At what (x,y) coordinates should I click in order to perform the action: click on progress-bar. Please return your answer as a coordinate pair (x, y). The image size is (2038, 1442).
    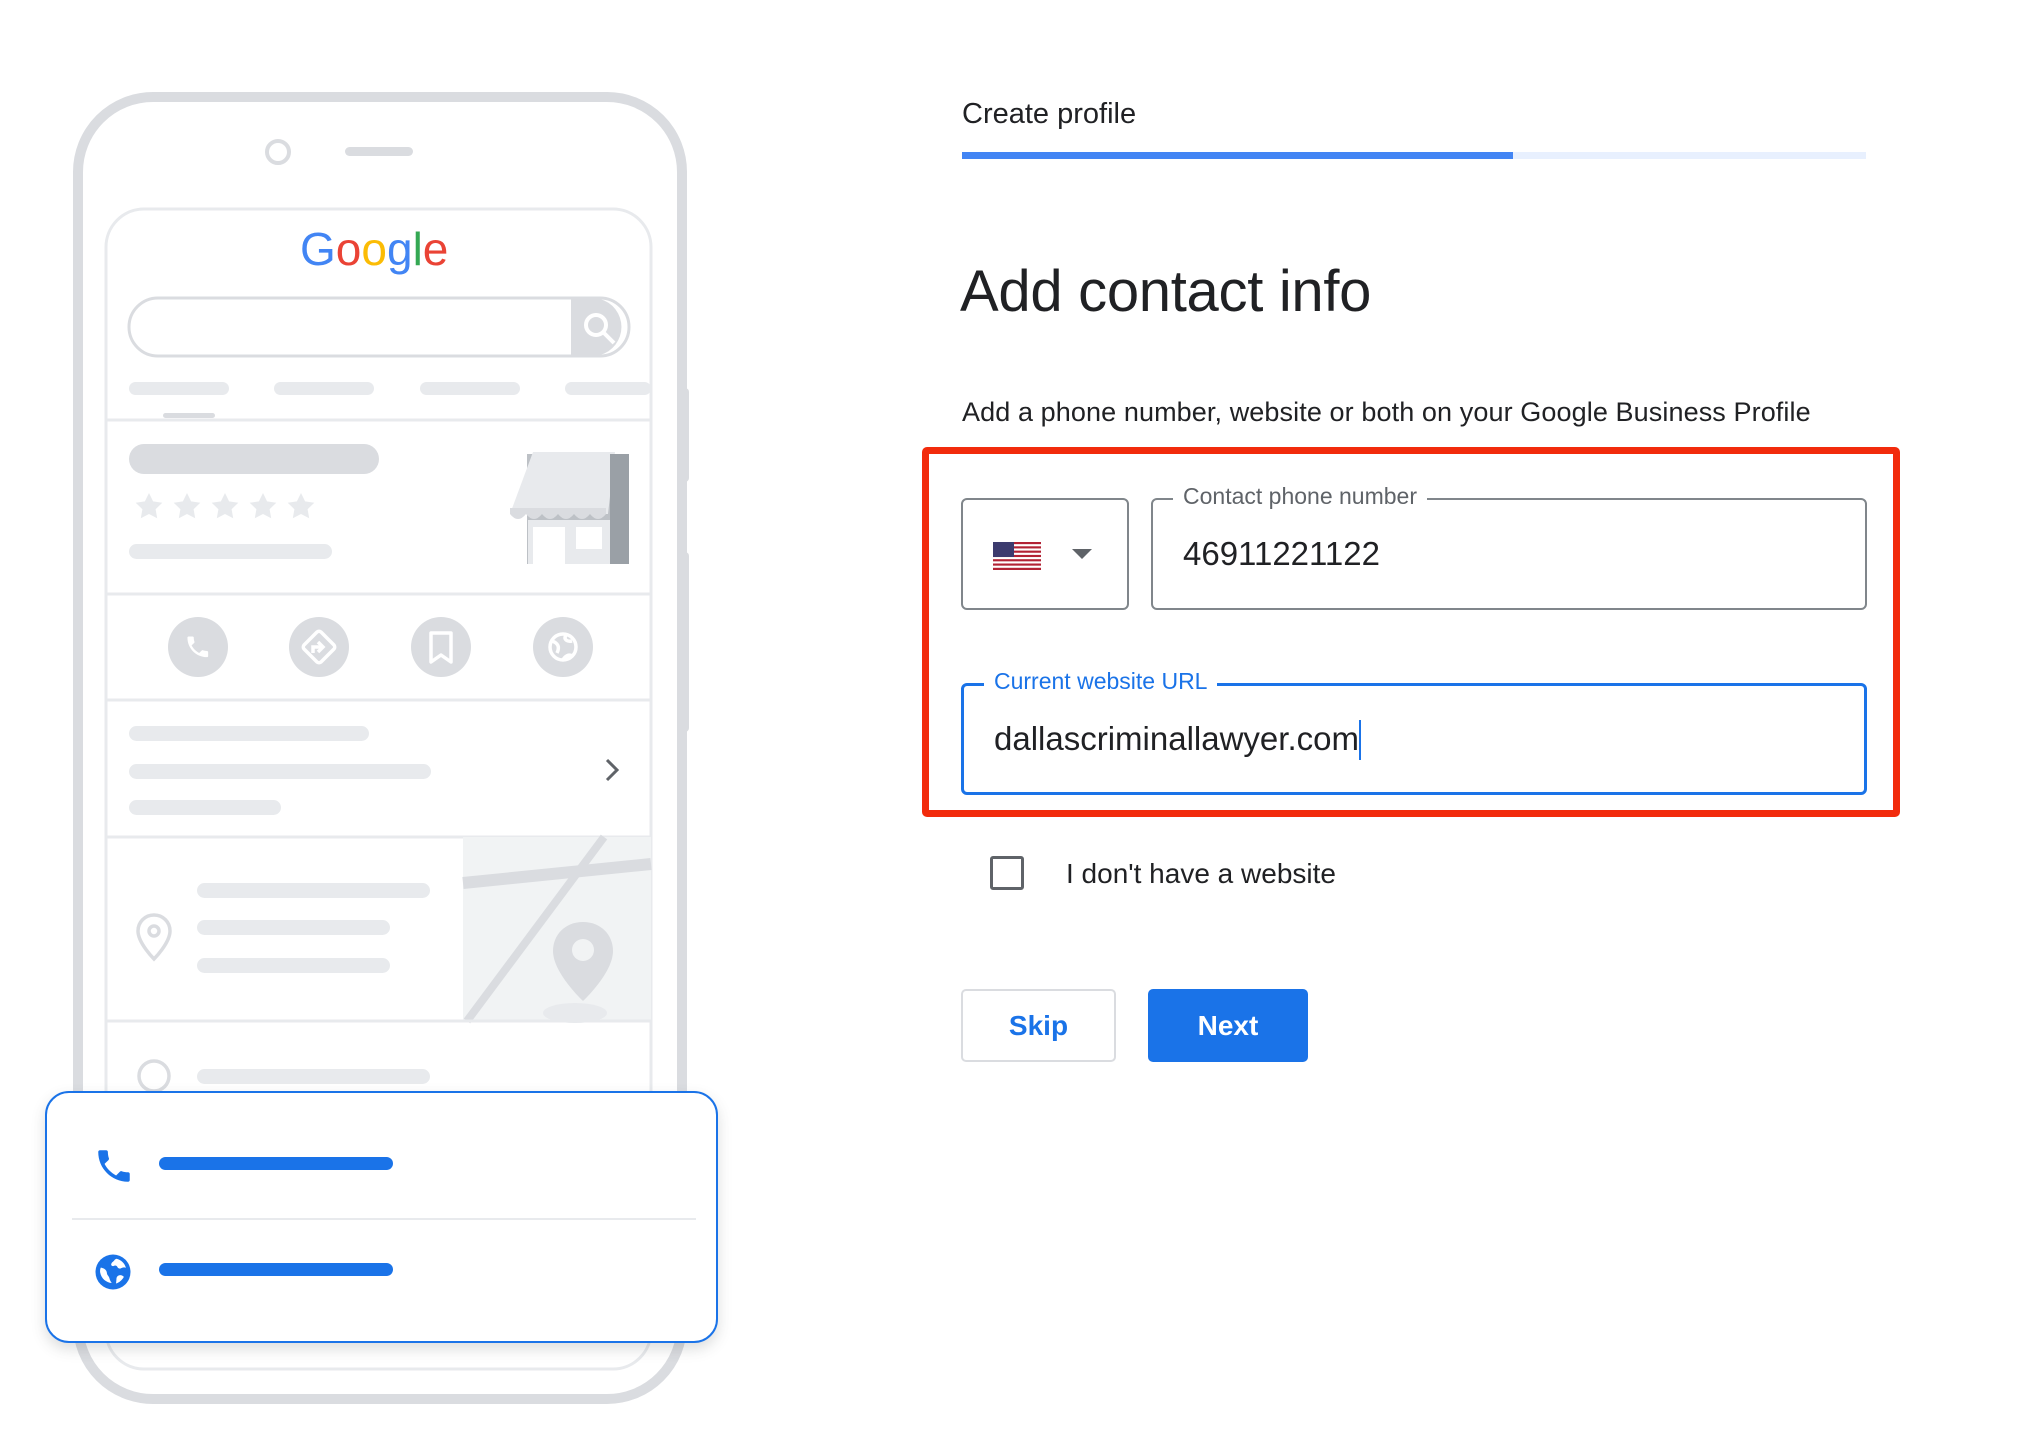
    Looking at the image, I should click on (1414, 155).